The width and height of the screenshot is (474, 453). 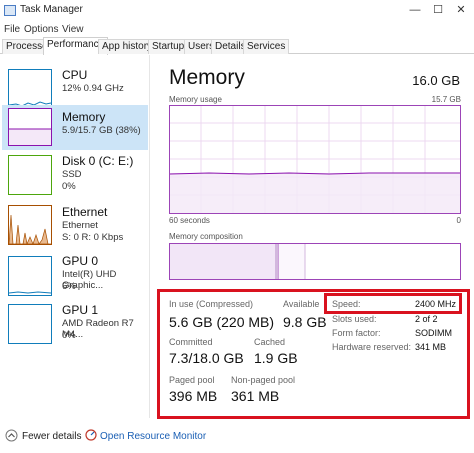 I want to click on maximize-button: ☐, so click(x=438, y=10).